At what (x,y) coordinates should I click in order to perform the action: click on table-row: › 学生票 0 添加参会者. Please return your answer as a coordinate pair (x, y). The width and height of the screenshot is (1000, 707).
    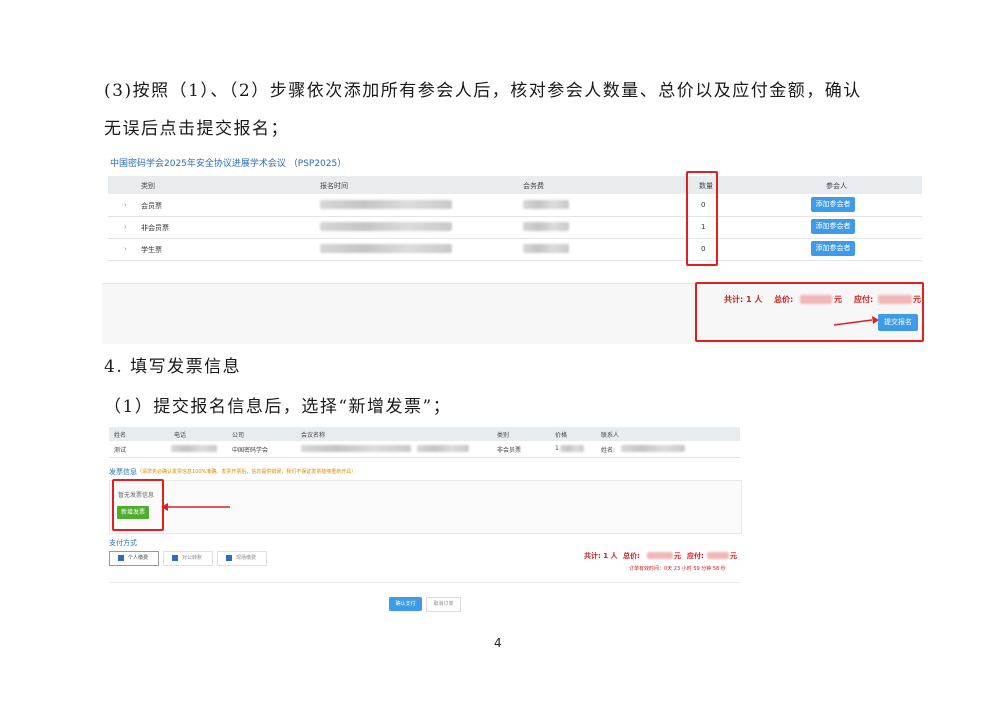
    Looking at the image, I should click on (515, 249).